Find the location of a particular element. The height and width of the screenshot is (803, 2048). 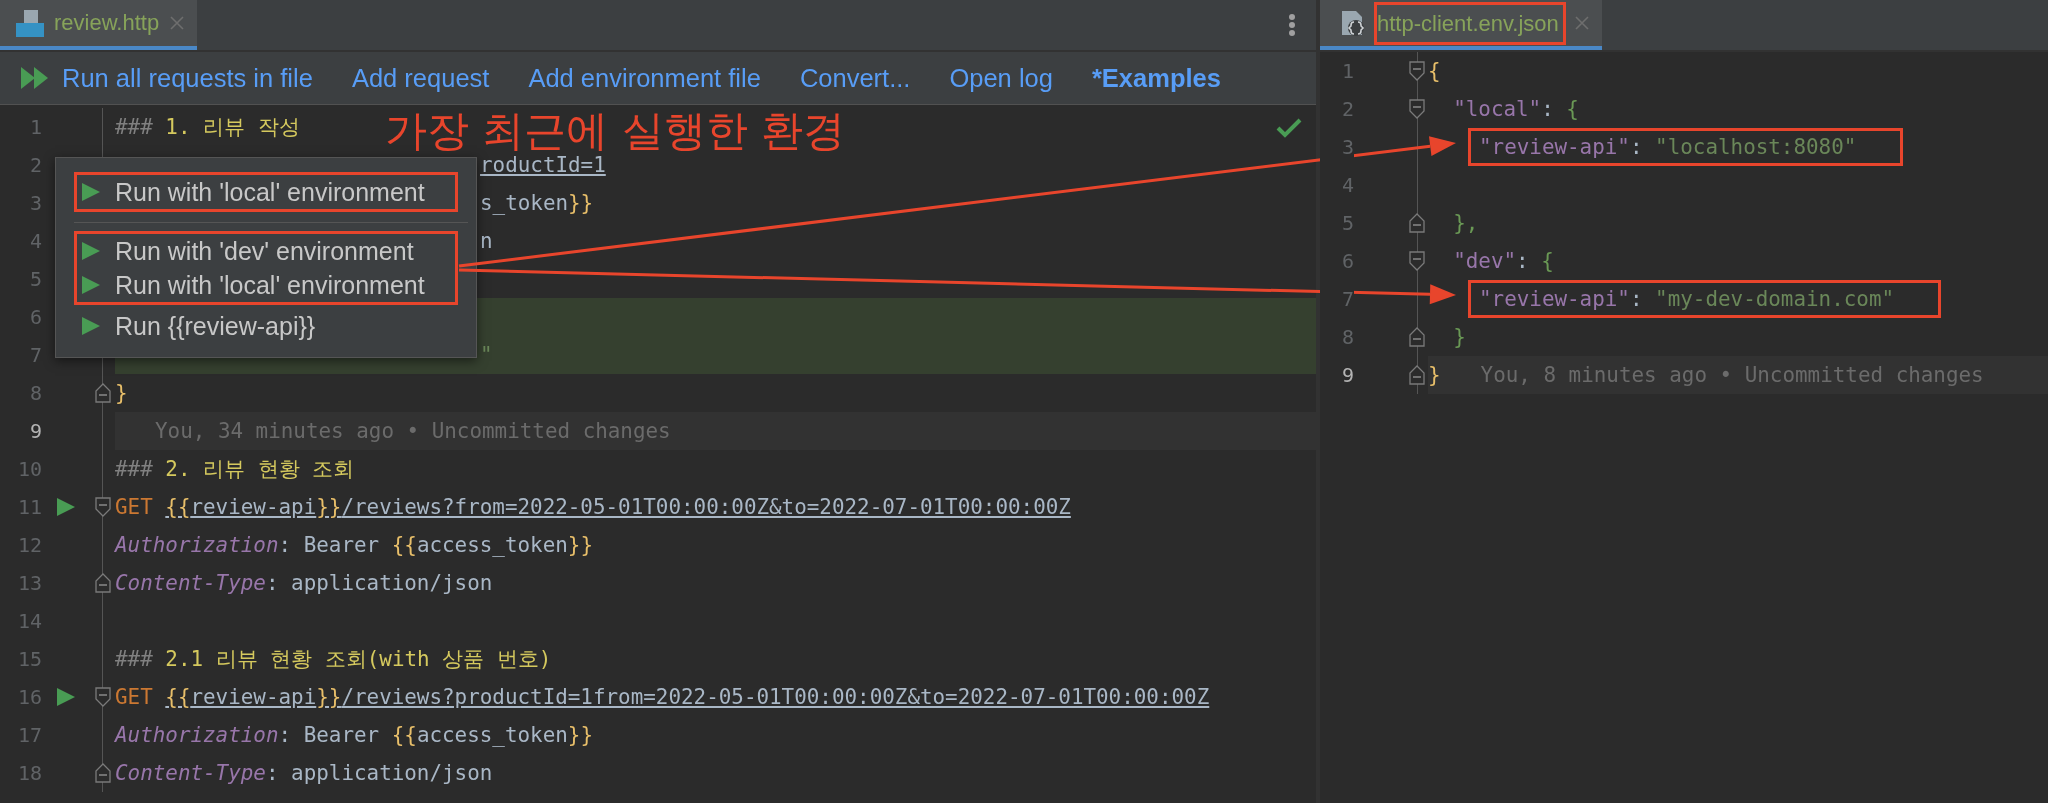

toolbar-link: Run all requests in file is located at coordinates (166, 78).